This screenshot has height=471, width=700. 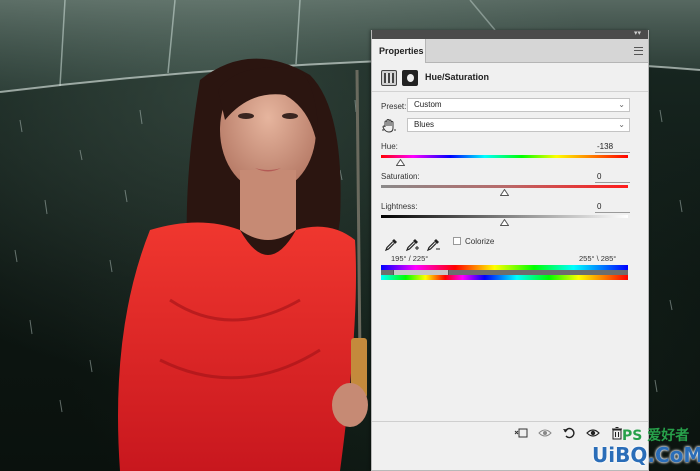 What do you see at coordinates (504, 186) in the screenshot?
I see `saturation-slider-track` at bounding box center [504, 186].